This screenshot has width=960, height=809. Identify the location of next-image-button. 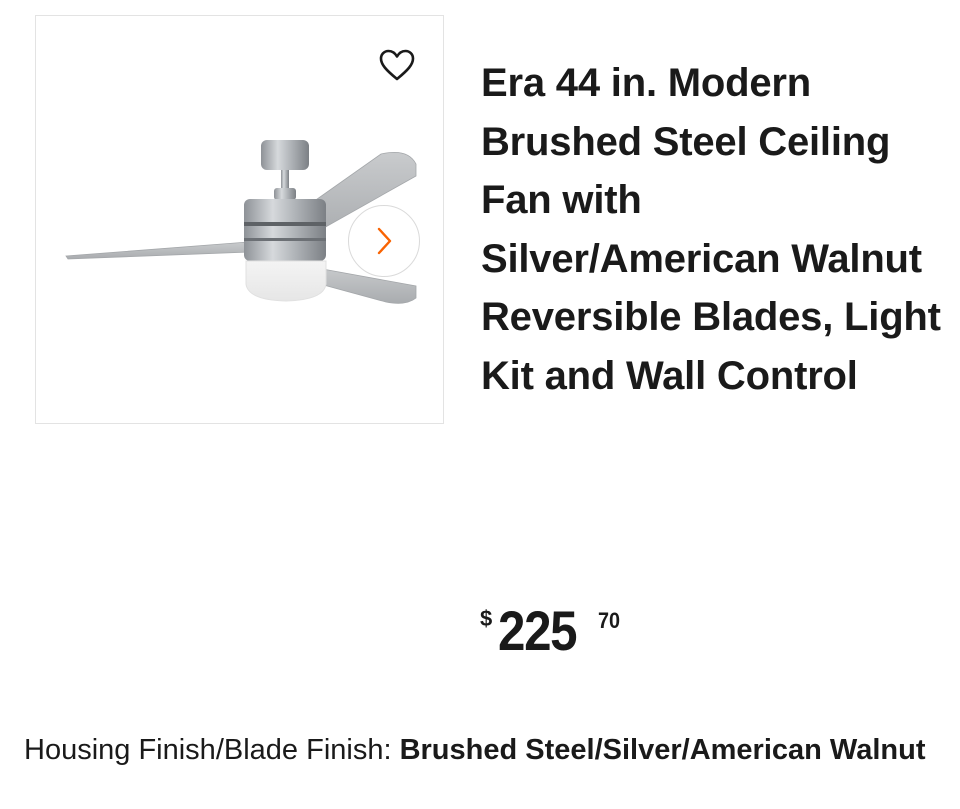
(384, 241).